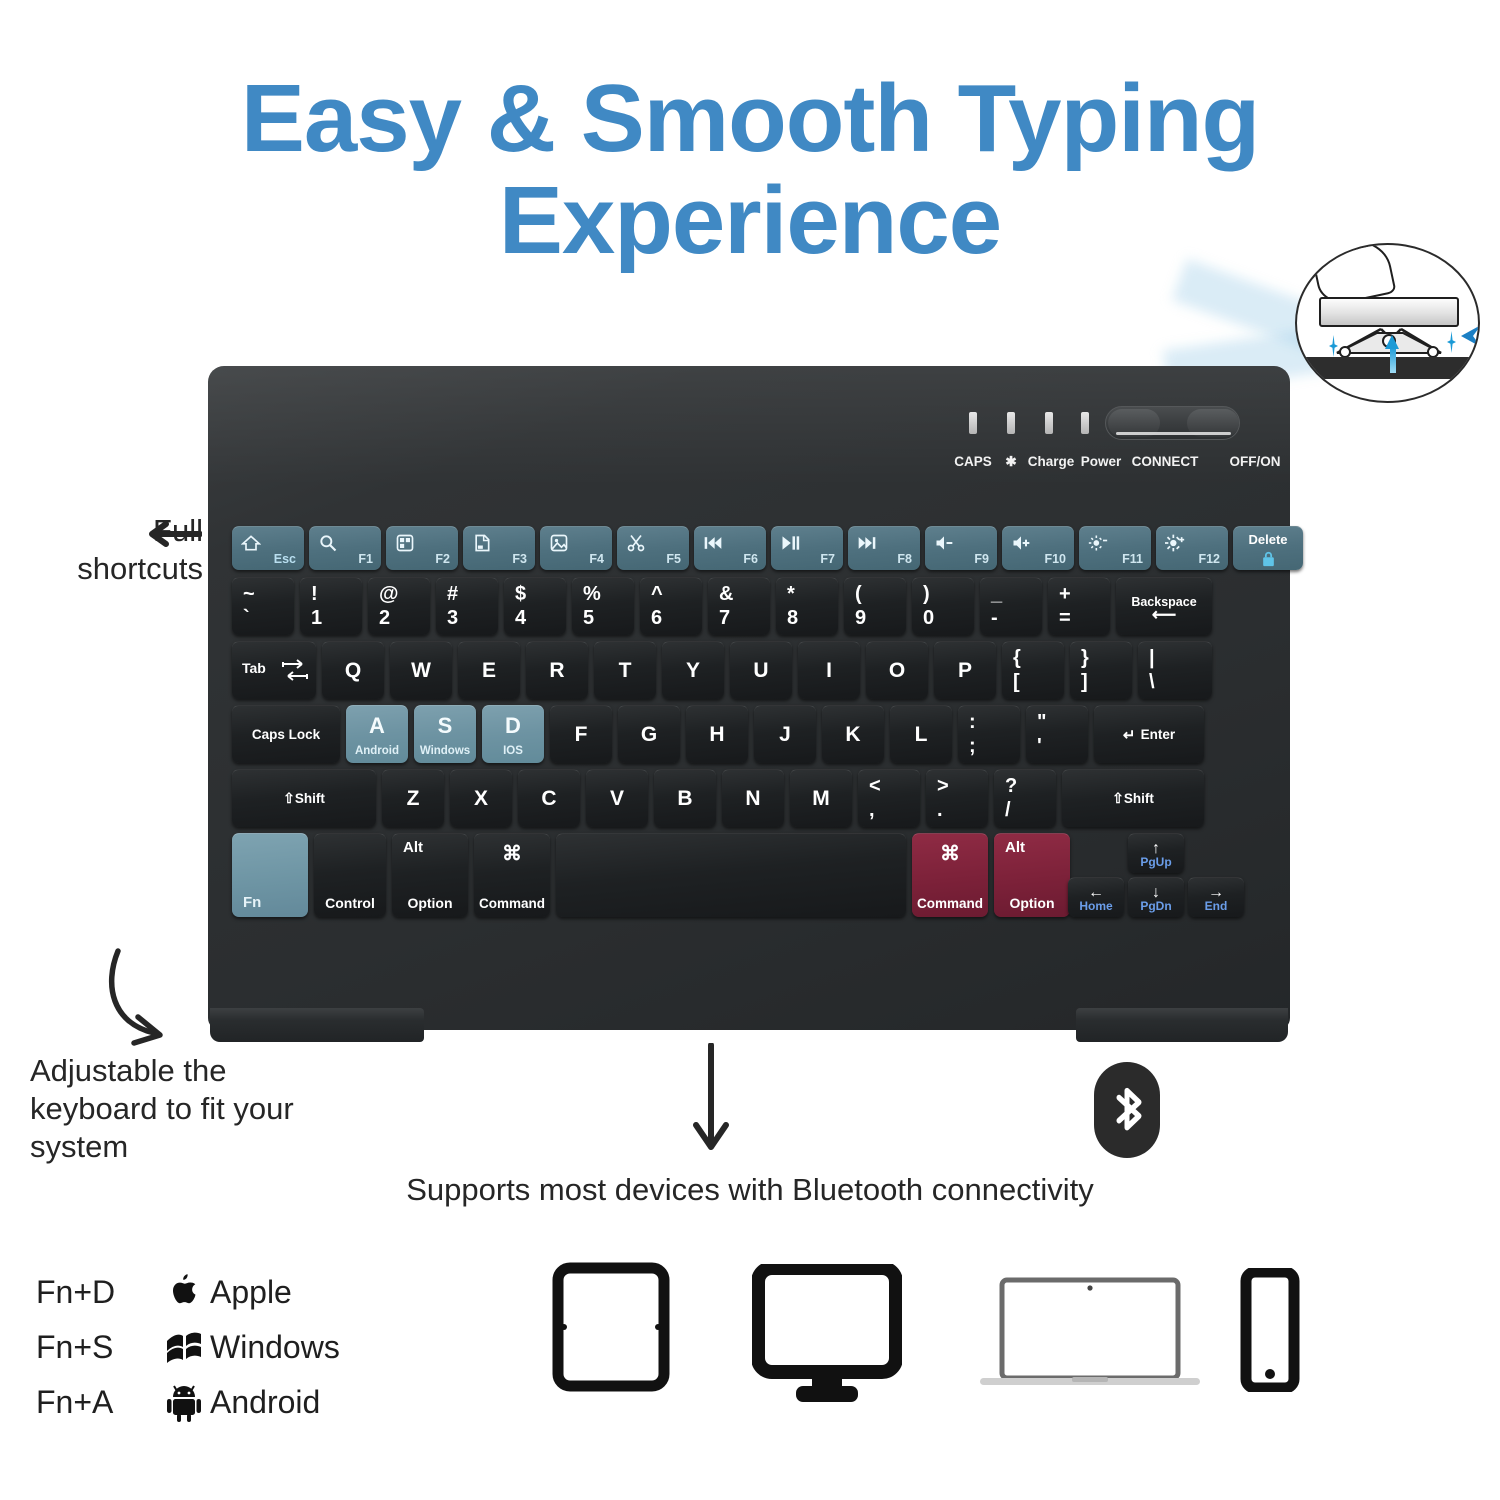 The image size is (1500, 1500). Describe the element at coordinates (268, 548) in the screenshot. I see `esc-key: Esc` at that location.